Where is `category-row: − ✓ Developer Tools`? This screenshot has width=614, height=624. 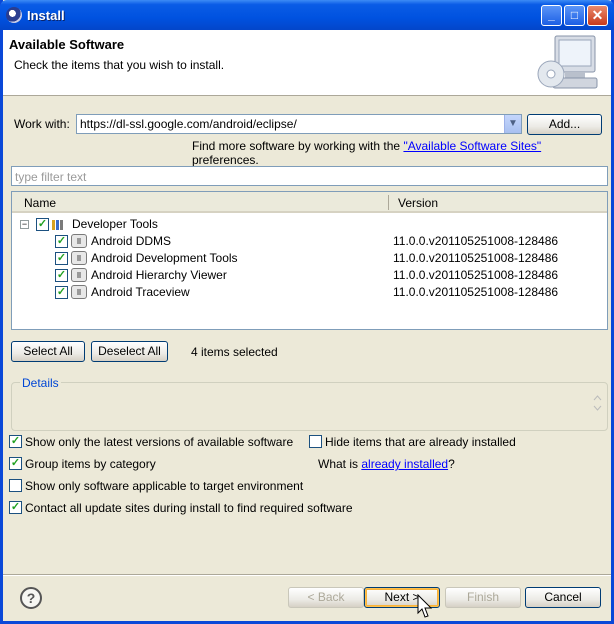 category-row: − ✓ Developer Tools is located at coordinates (309, 224).